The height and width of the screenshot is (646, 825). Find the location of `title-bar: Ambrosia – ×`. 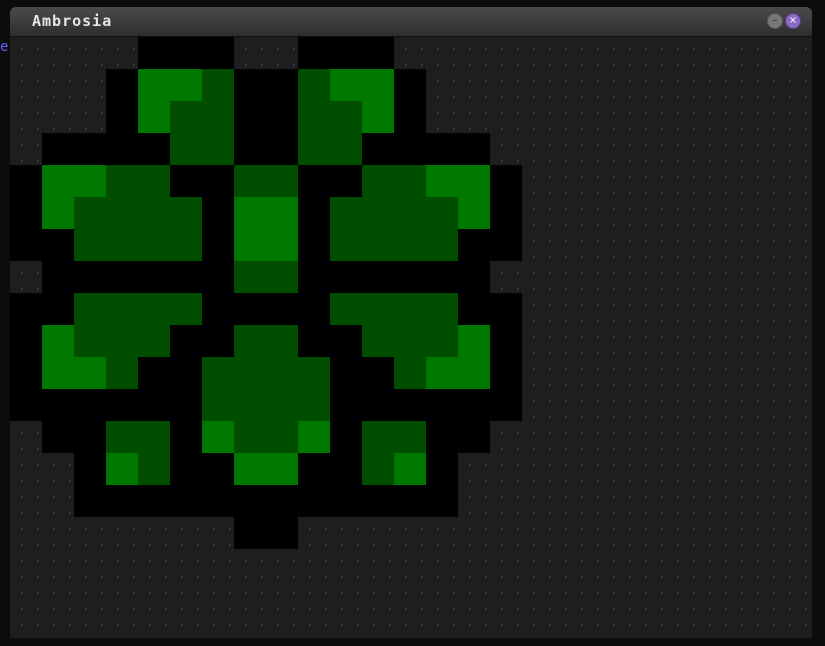

title-bar: Ambrosia – × is located at coordinates (411, 22).